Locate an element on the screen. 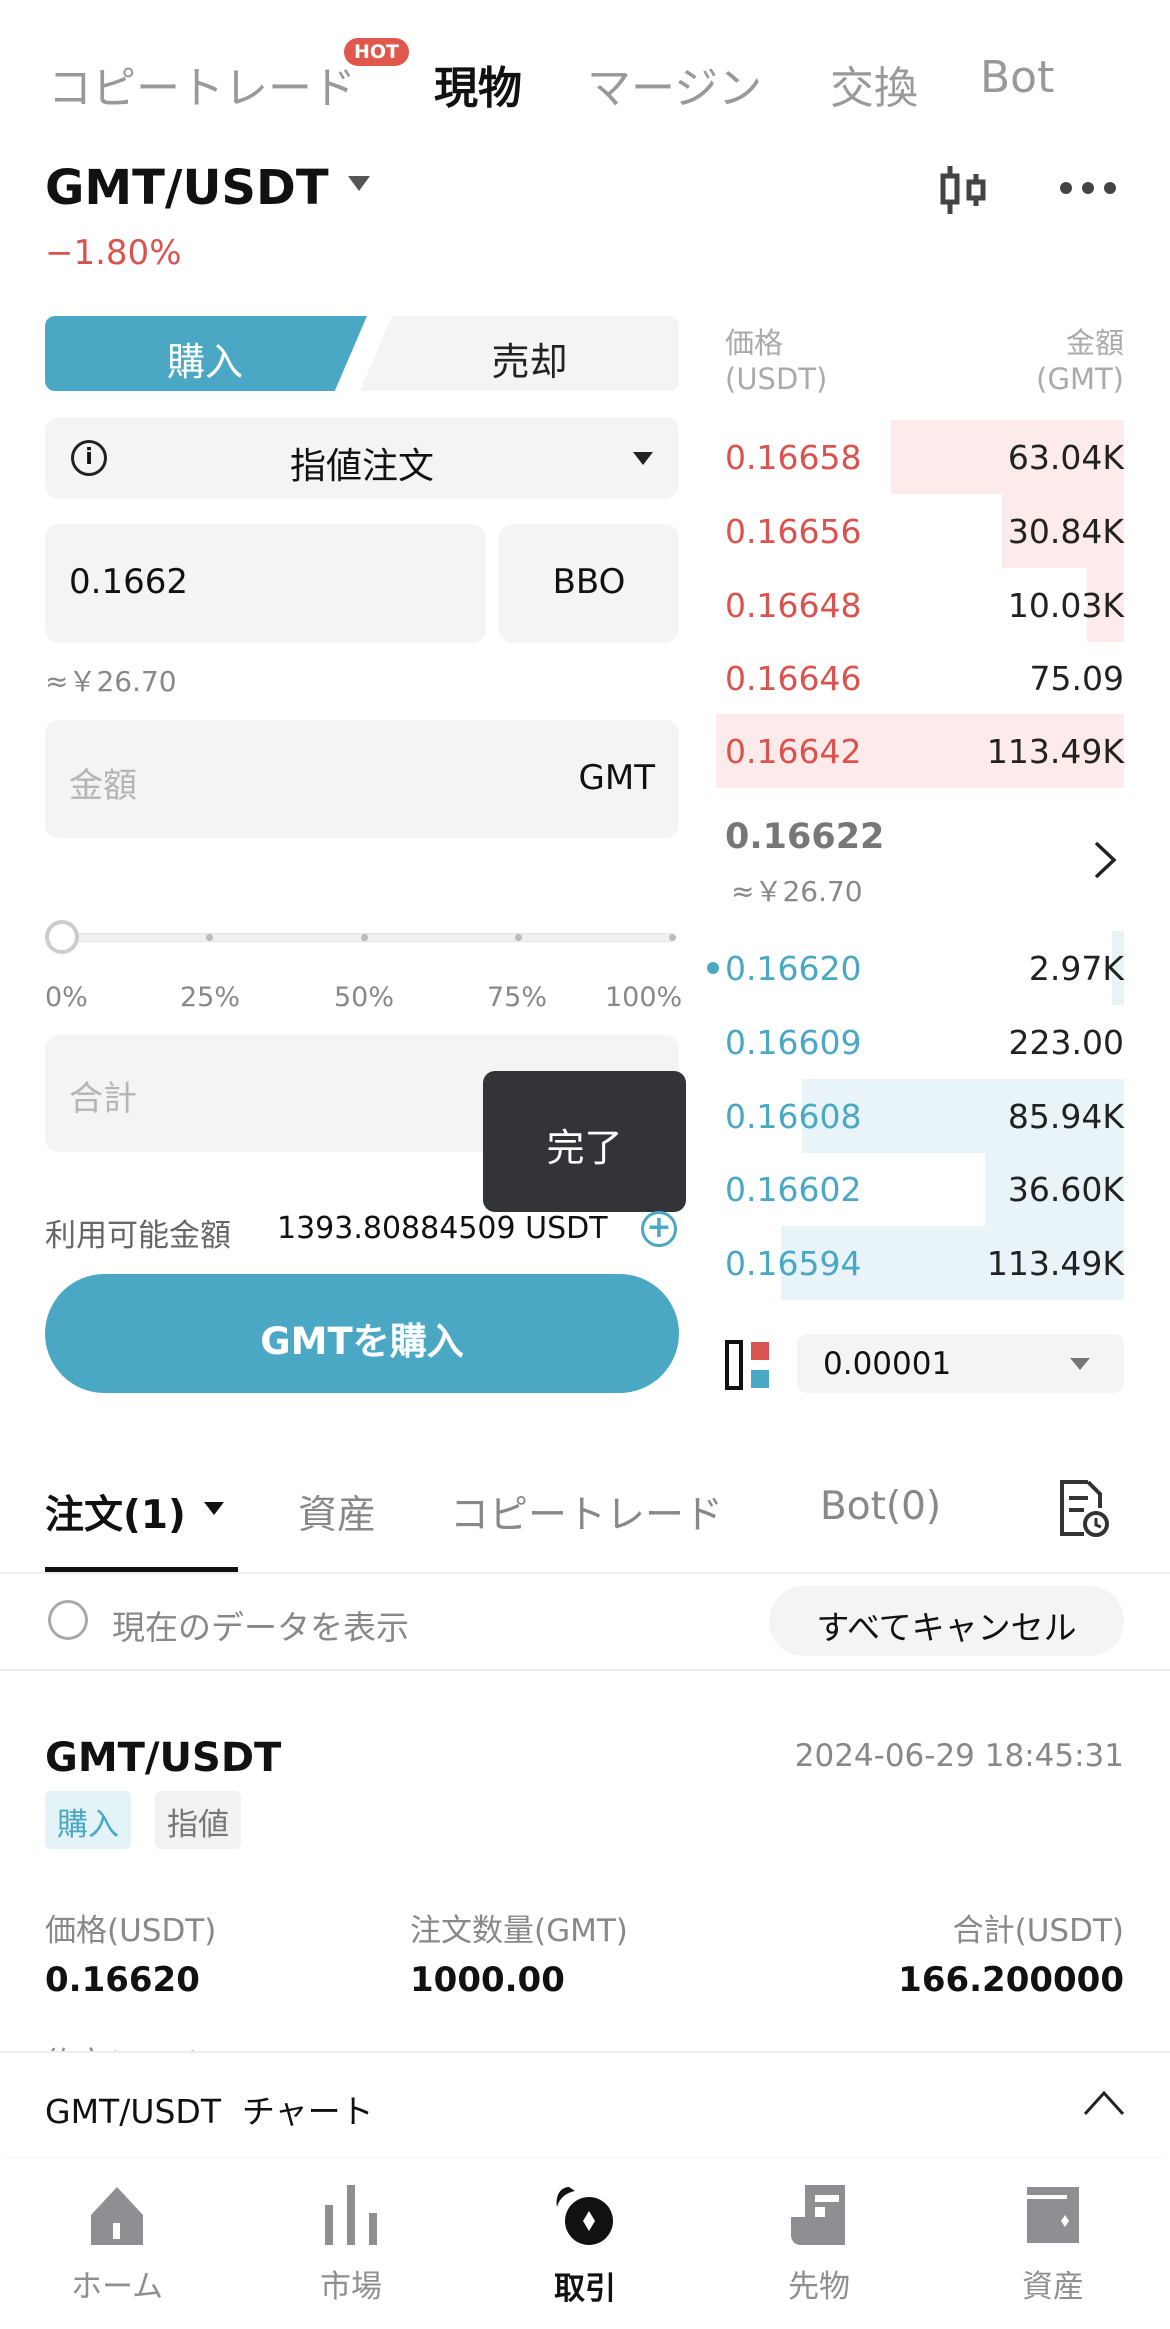  mid-price-fiat: ≈￥26.70 is located at coordinates (797, 891).